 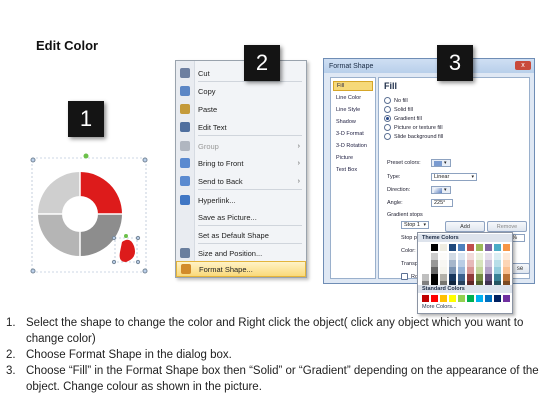 I want to click on dialog-close-text-button: se, so click(x=520, y=268).